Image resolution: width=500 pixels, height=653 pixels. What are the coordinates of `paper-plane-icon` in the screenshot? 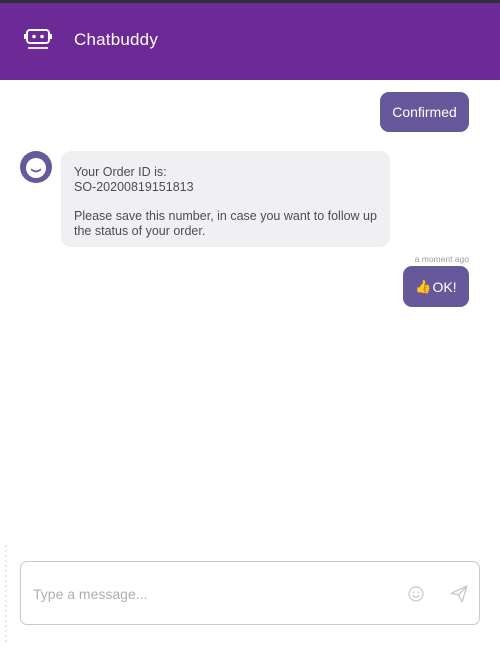 It's located at (459, 594).